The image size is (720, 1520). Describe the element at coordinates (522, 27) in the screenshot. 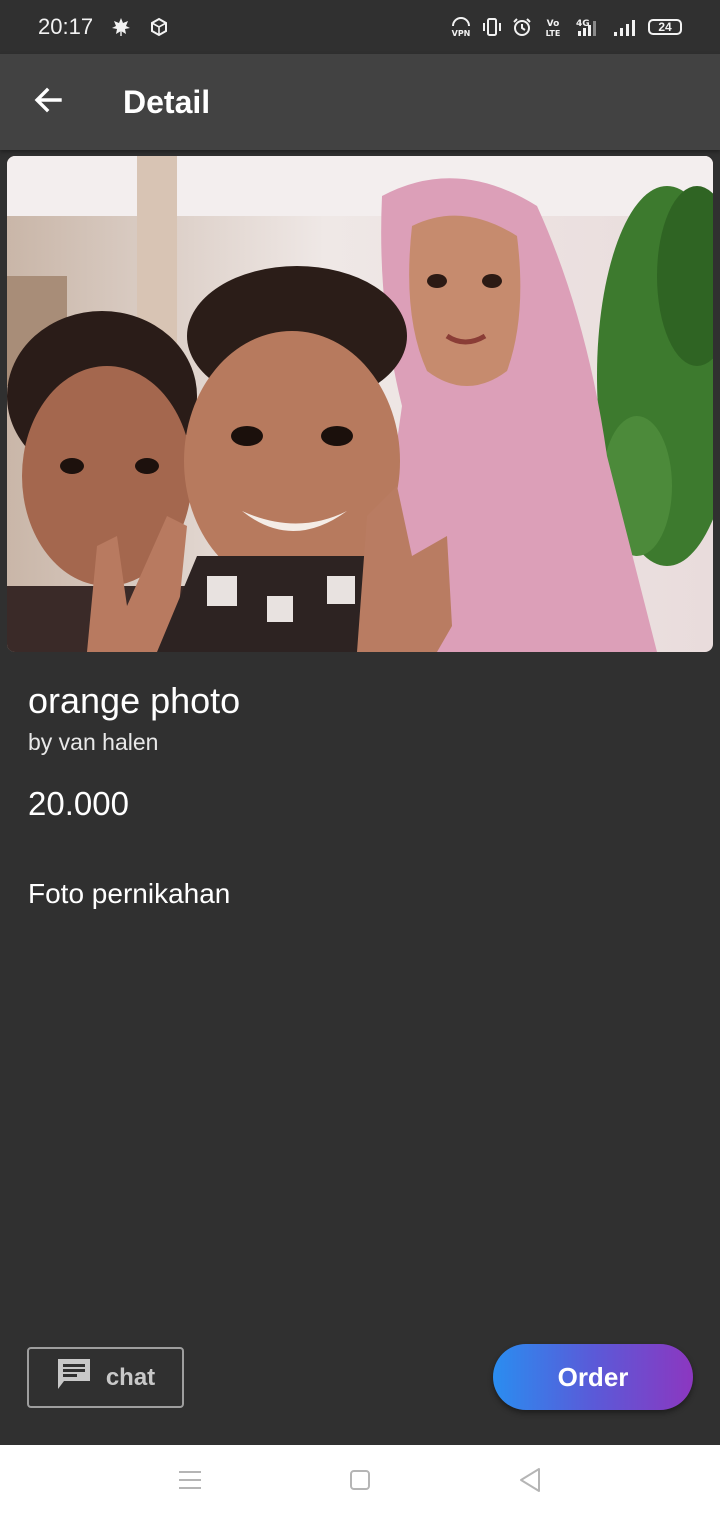

I see `alarm-icon` at that location.